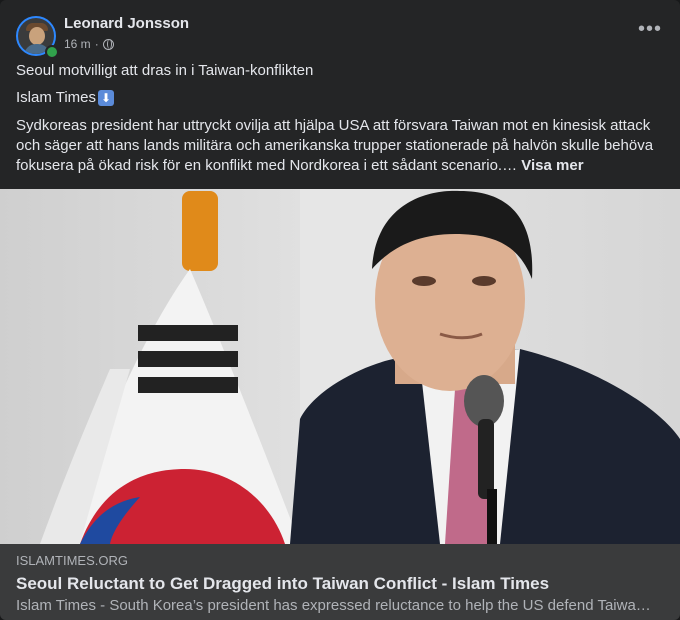 The width and height of the screenshot is (680, 620). Describe the element at coordinates (650, 32) in the screenshot. I see `more-options-icon: •••` at that location.